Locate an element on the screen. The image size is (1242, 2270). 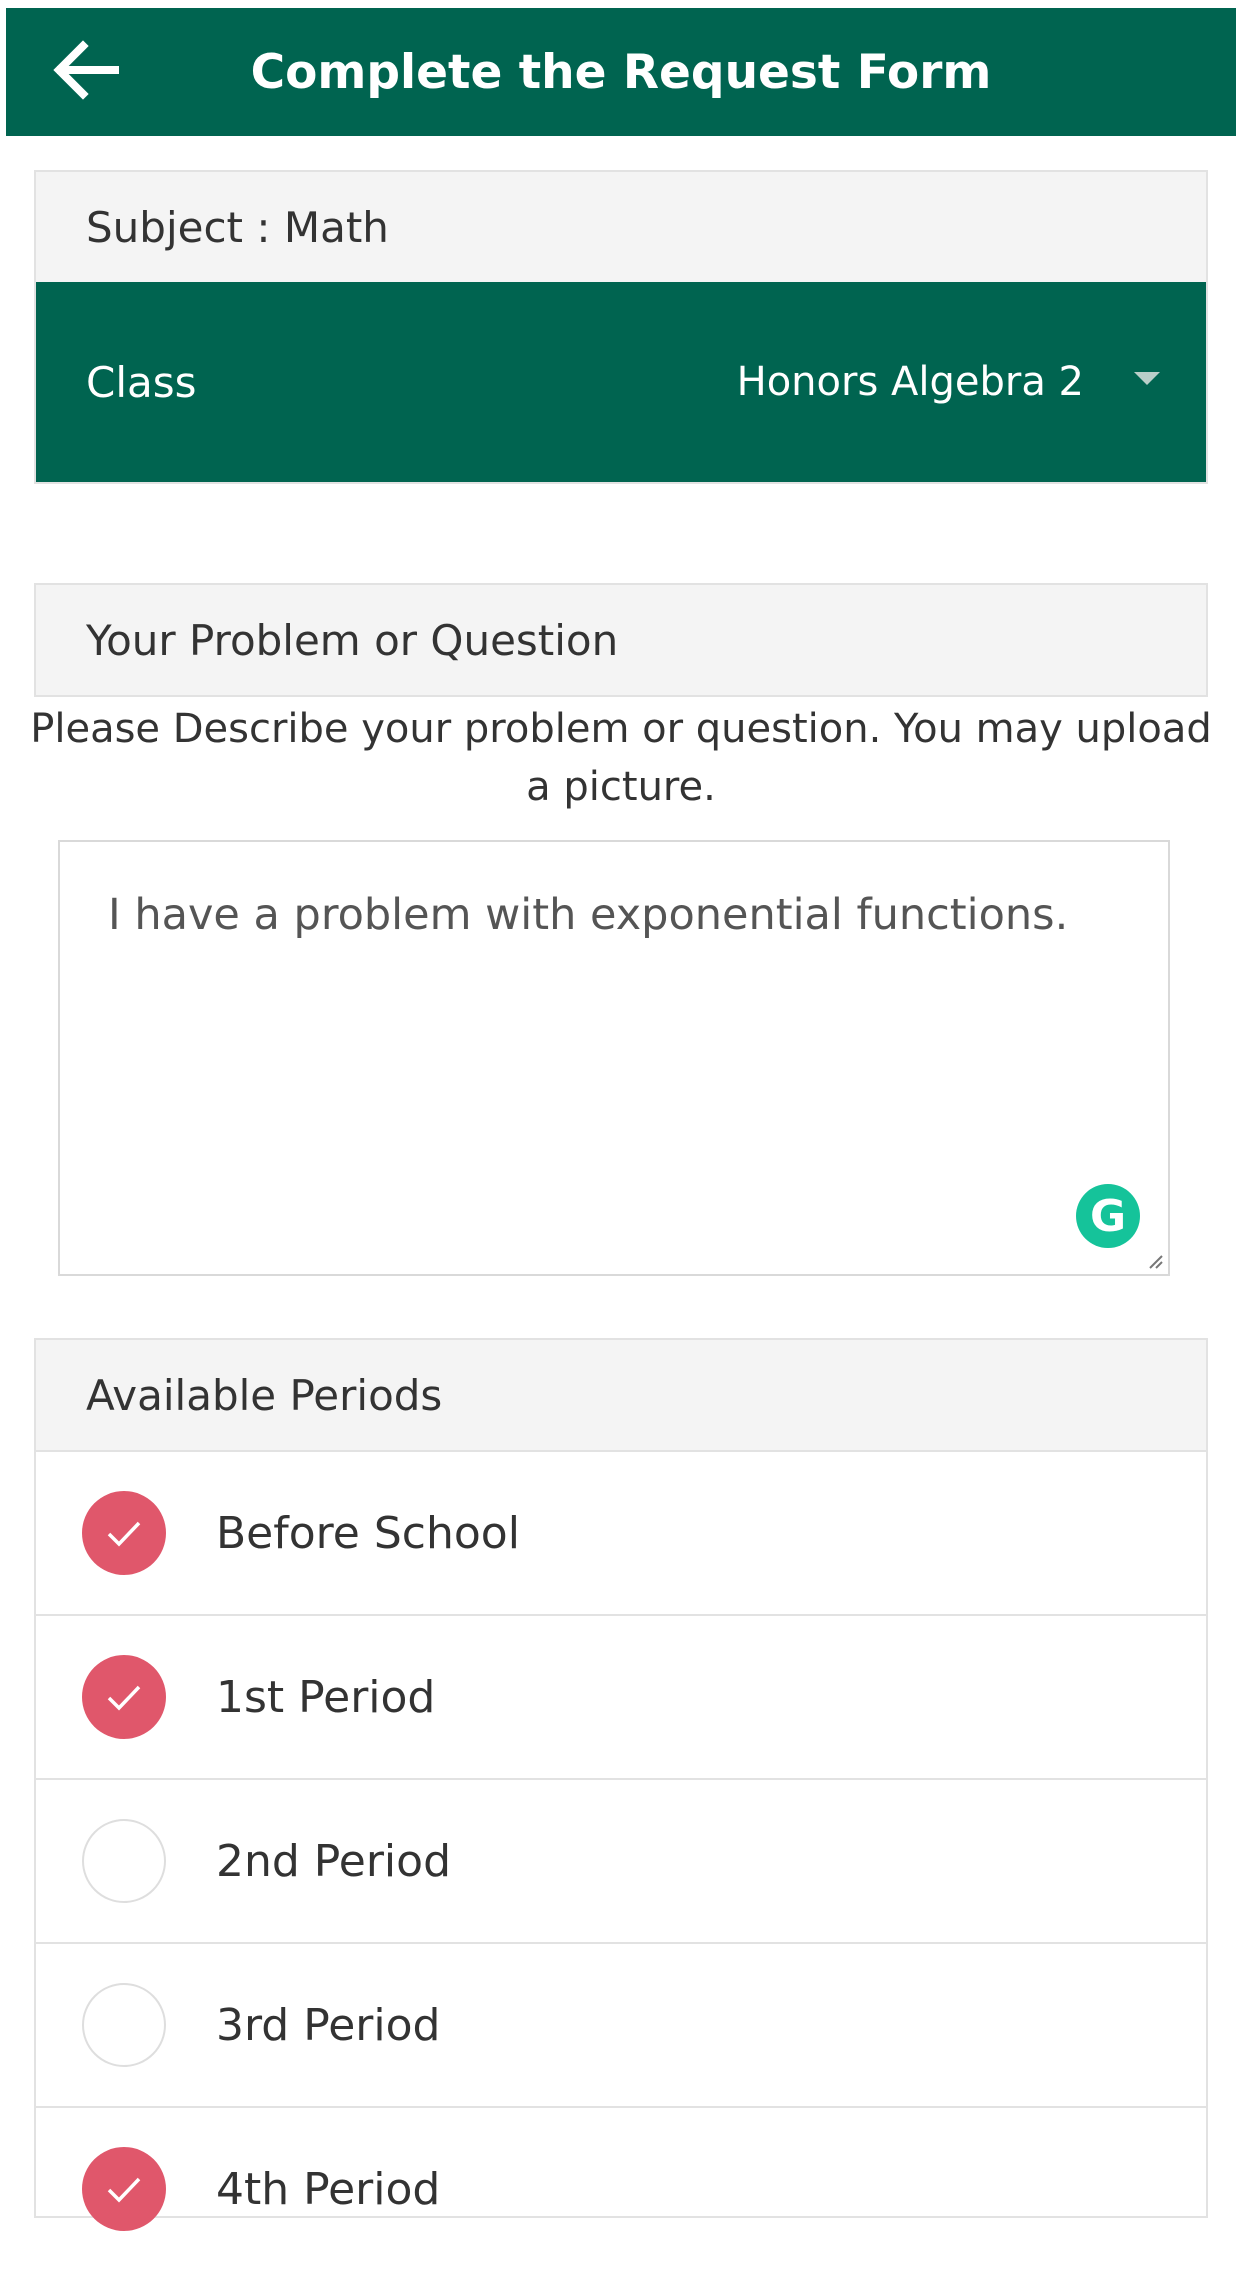
period-item: Before School is located at coordinates (621, 1532).